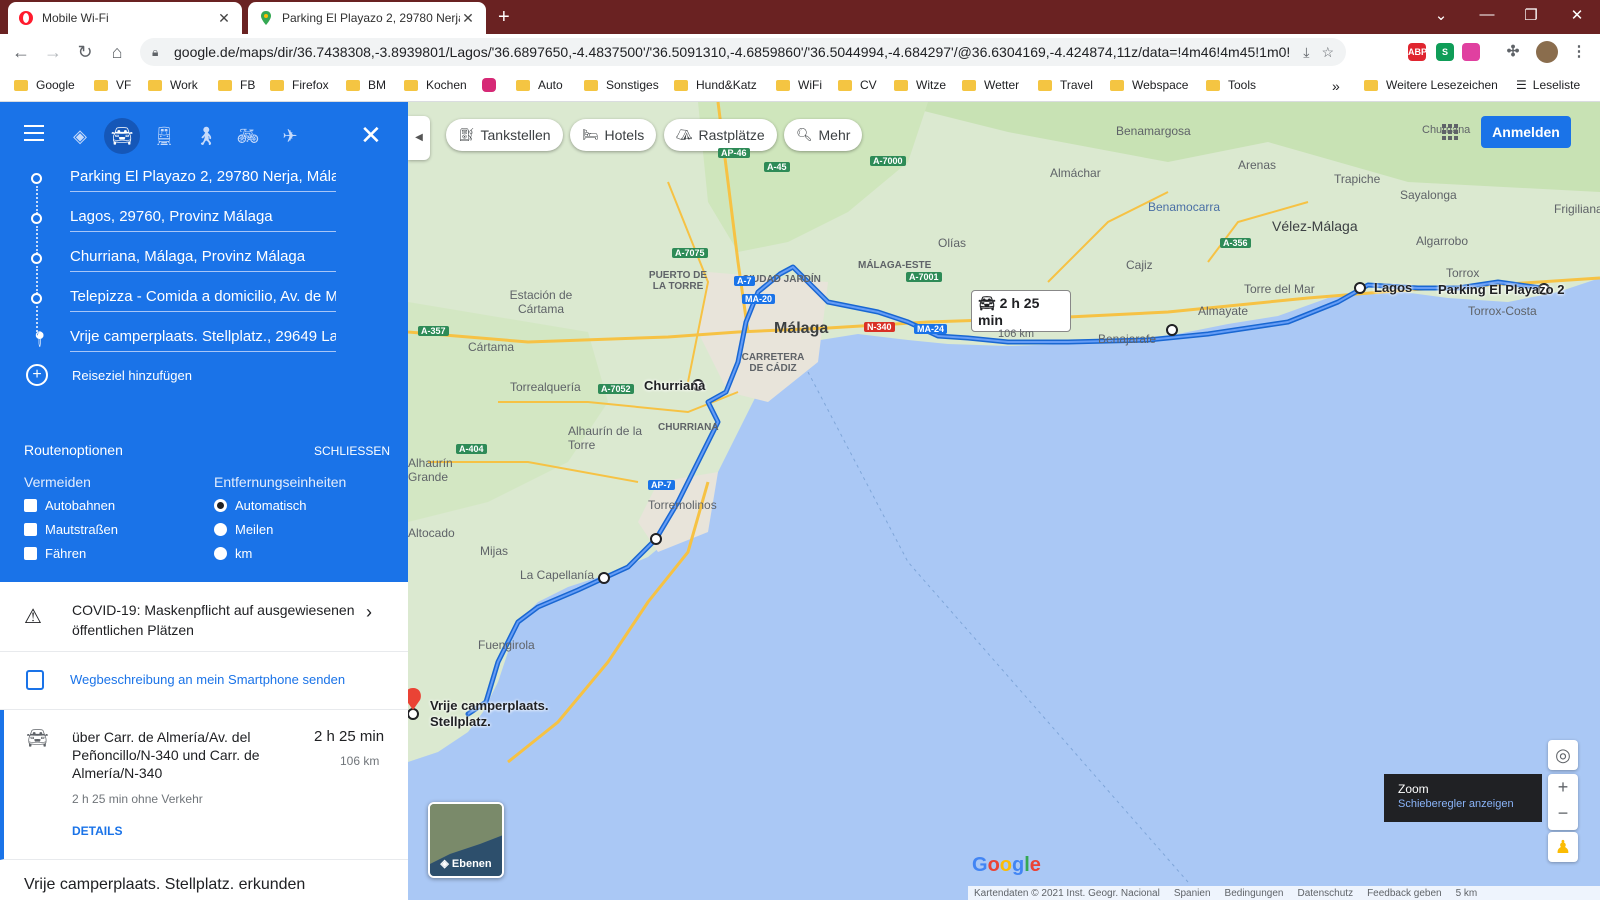 This screenshot has width=1600, height=900. What do you see at coordinates (53, 52) in the screenshot?
I see `forward-icon: →` at bounding box center [53, 52].